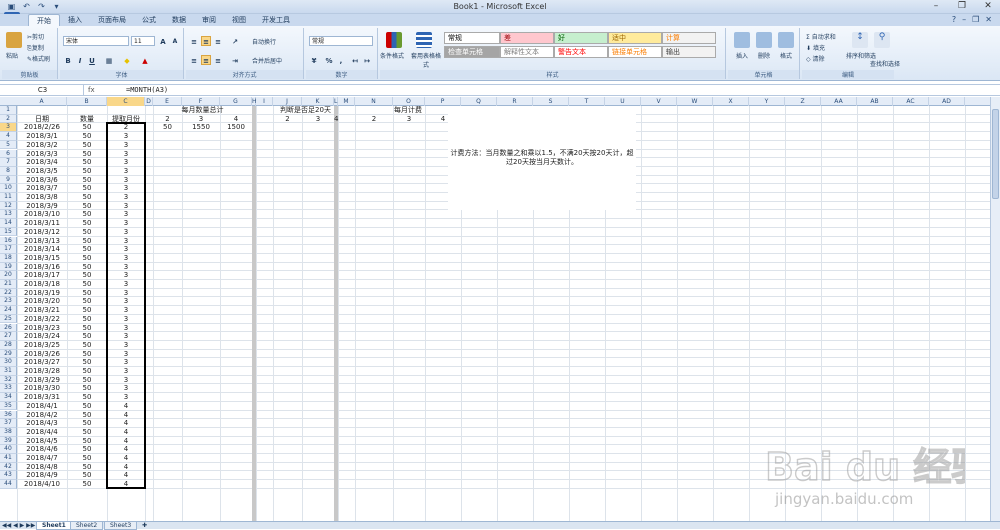 The width and height of the screenshot is (1000, 530). I want to click on sheet-nav-arrows-icon: ◀◀ ◀ ▶ ▶▶, so click(18, 525).